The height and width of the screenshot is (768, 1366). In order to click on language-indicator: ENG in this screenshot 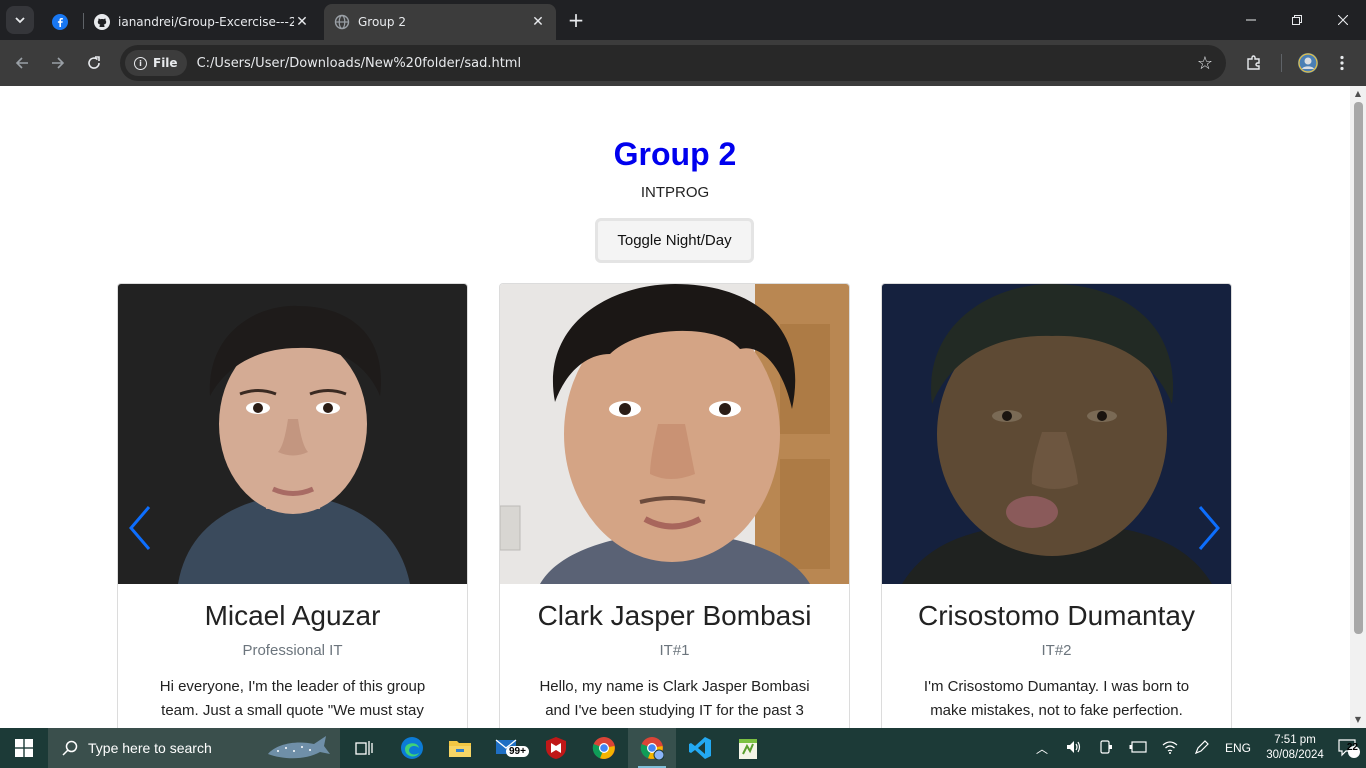, I will do `click(1238, 748)`.